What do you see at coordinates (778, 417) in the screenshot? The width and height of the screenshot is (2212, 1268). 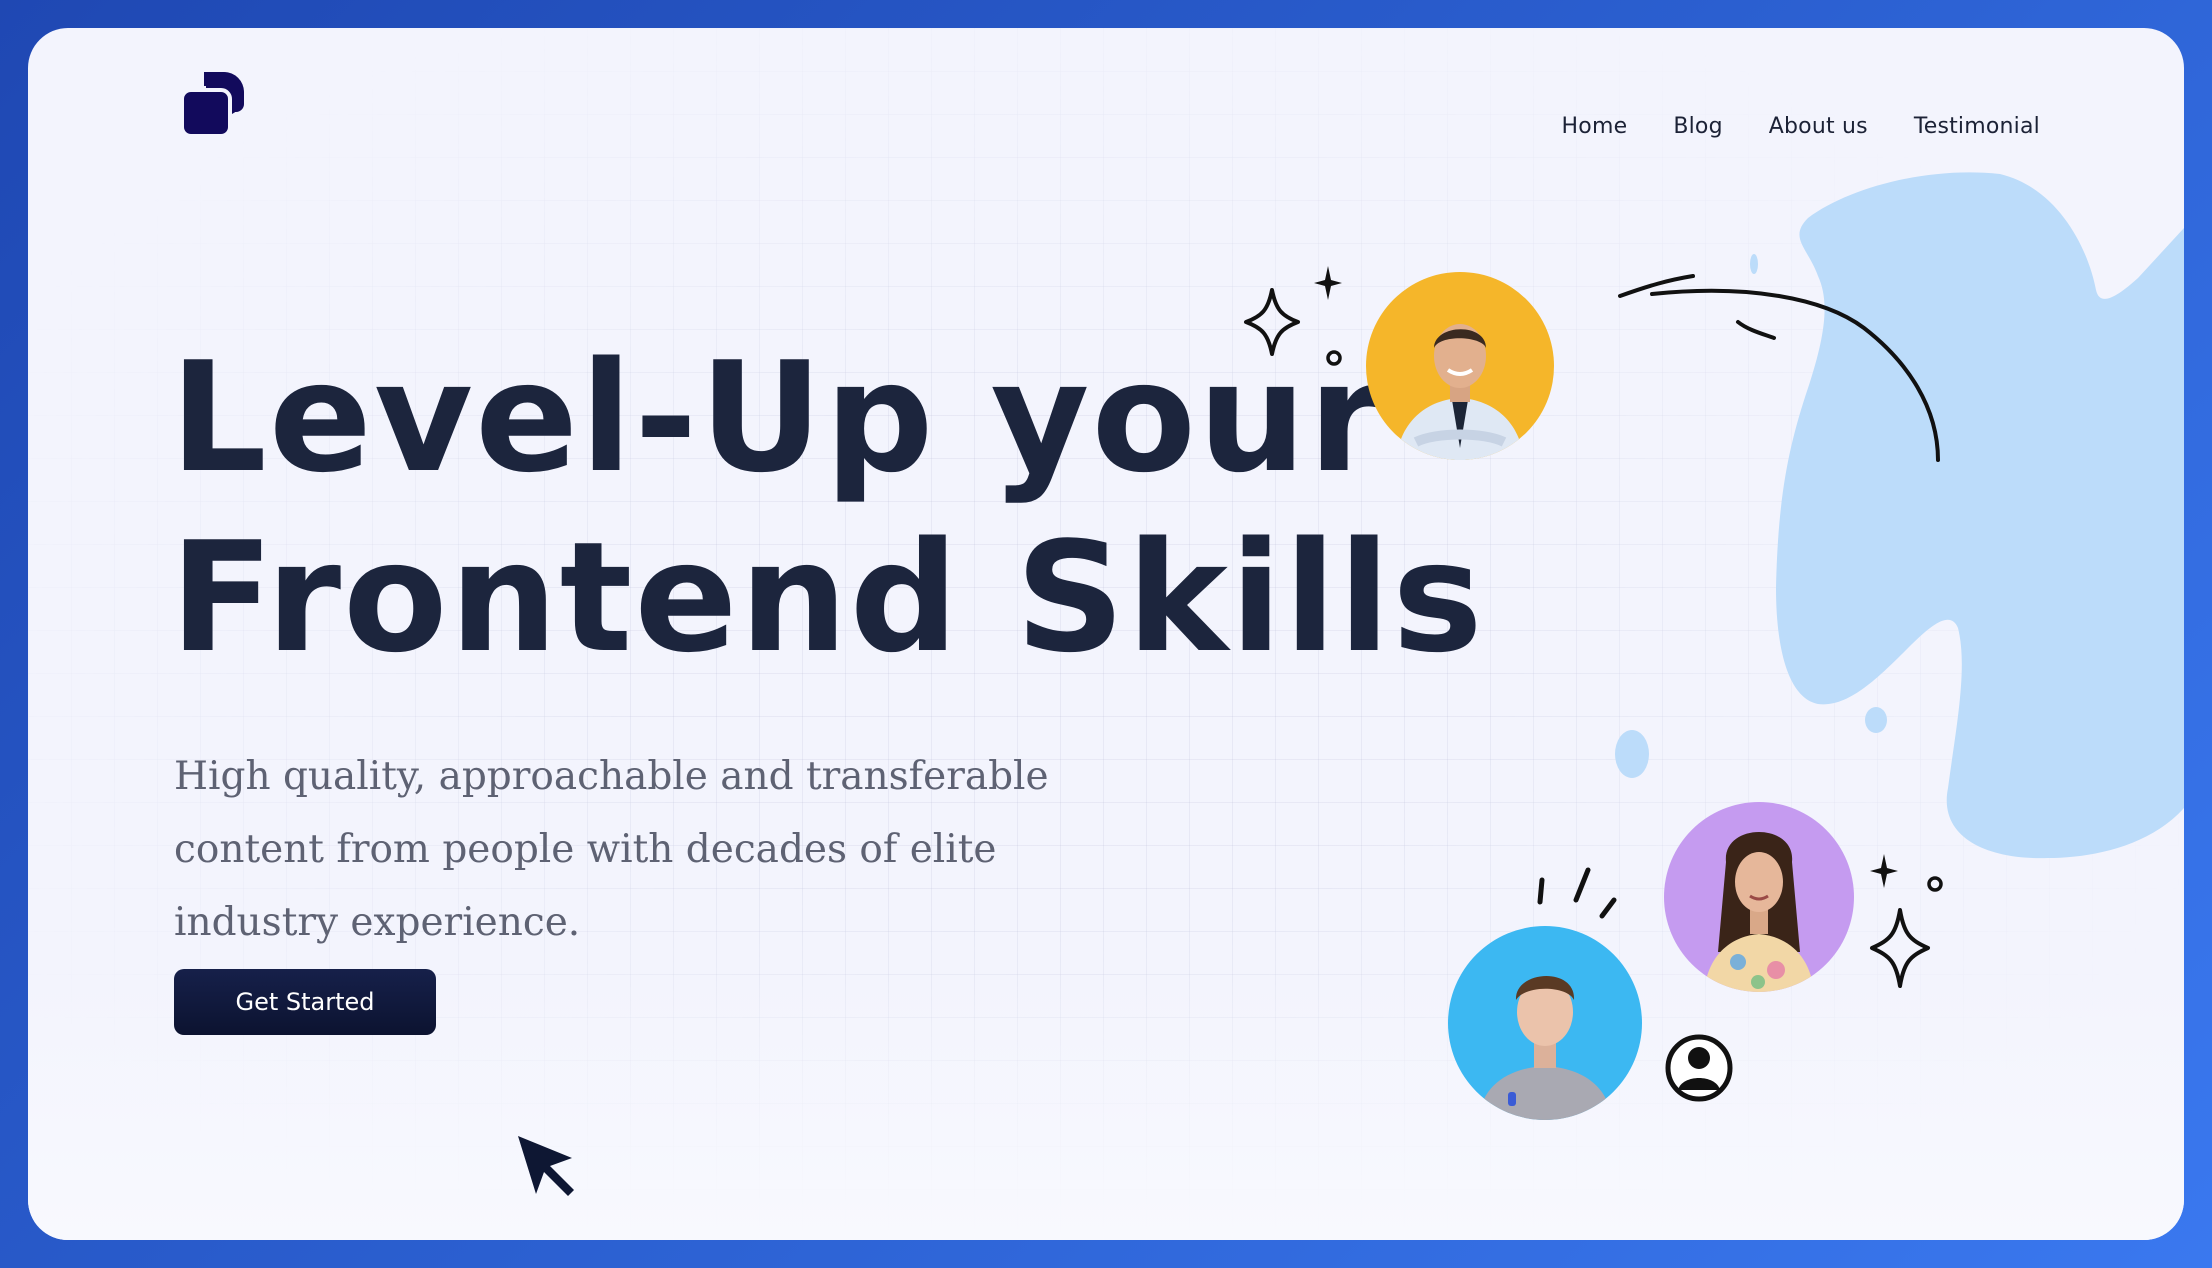 I see `headline-line-1: Level-Up your` at bounding box center [778, 417].